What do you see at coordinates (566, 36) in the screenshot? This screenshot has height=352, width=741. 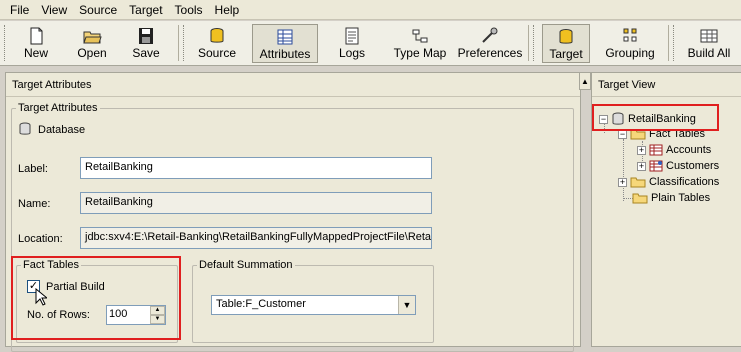 I see `target-database-icon` at bounding box center [566, 36].